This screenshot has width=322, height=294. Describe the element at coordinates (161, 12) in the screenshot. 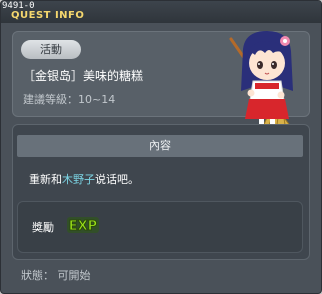

I see `title-bar: 9491-0 QUEST INFO` at that location.